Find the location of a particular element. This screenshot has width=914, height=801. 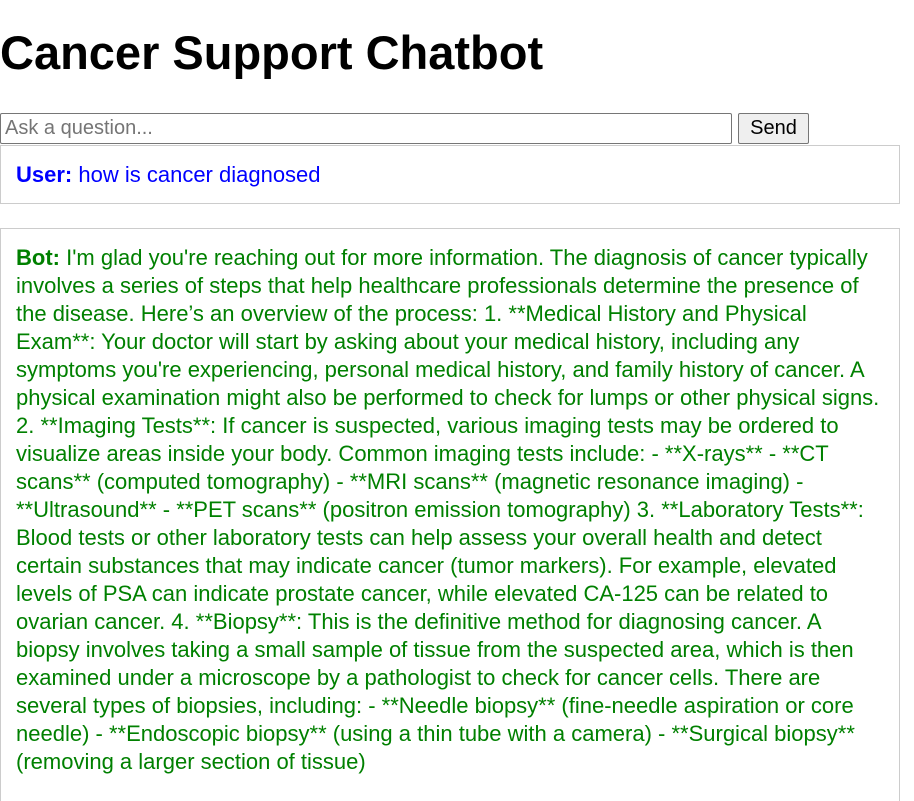

question-input is located at coordinates (366, 128).